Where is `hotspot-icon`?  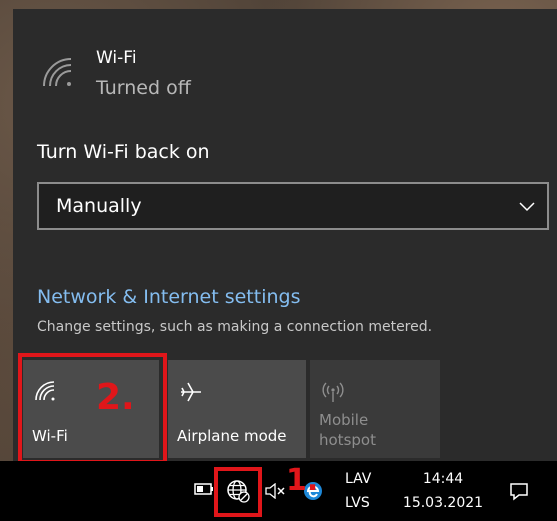
hotspot-icon is located at coordinates (333, 392).